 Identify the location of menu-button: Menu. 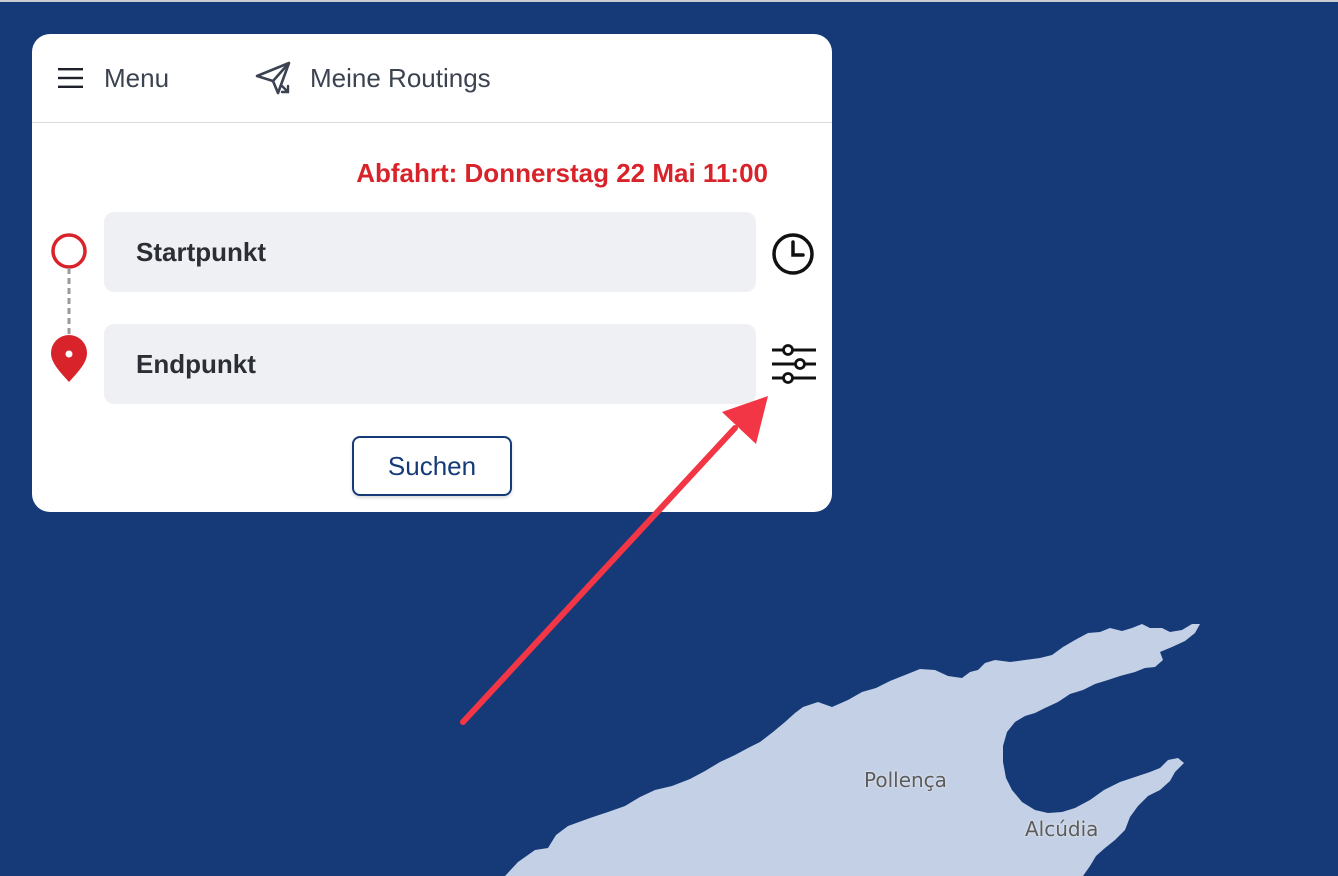
(113, 78).